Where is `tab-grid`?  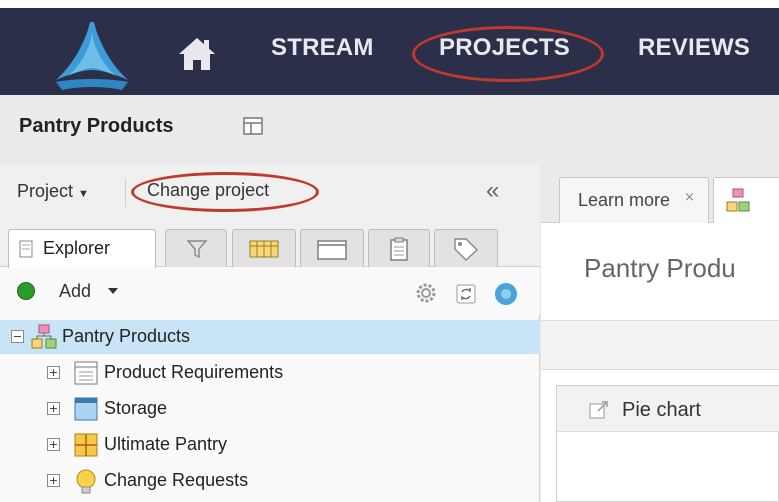 tab-grid is located at coordinates (264, 248).